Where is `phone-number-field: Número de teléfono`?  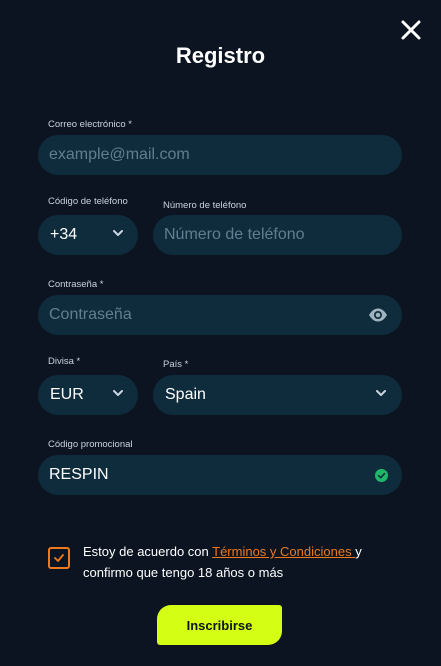
phone-number-field: Número de teléfono is located at coordinates (277, 235).